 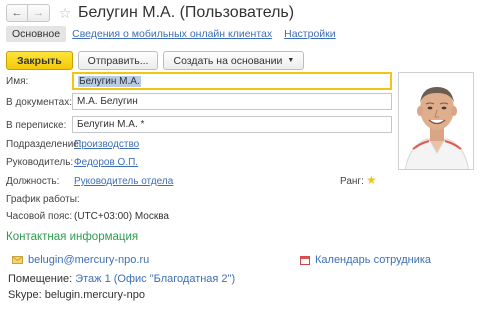 What do you see at coordinates (373, 260) in the screenshot?
I see `calendar-label: Календарь сотрудника` at bounding box center [373, 260].